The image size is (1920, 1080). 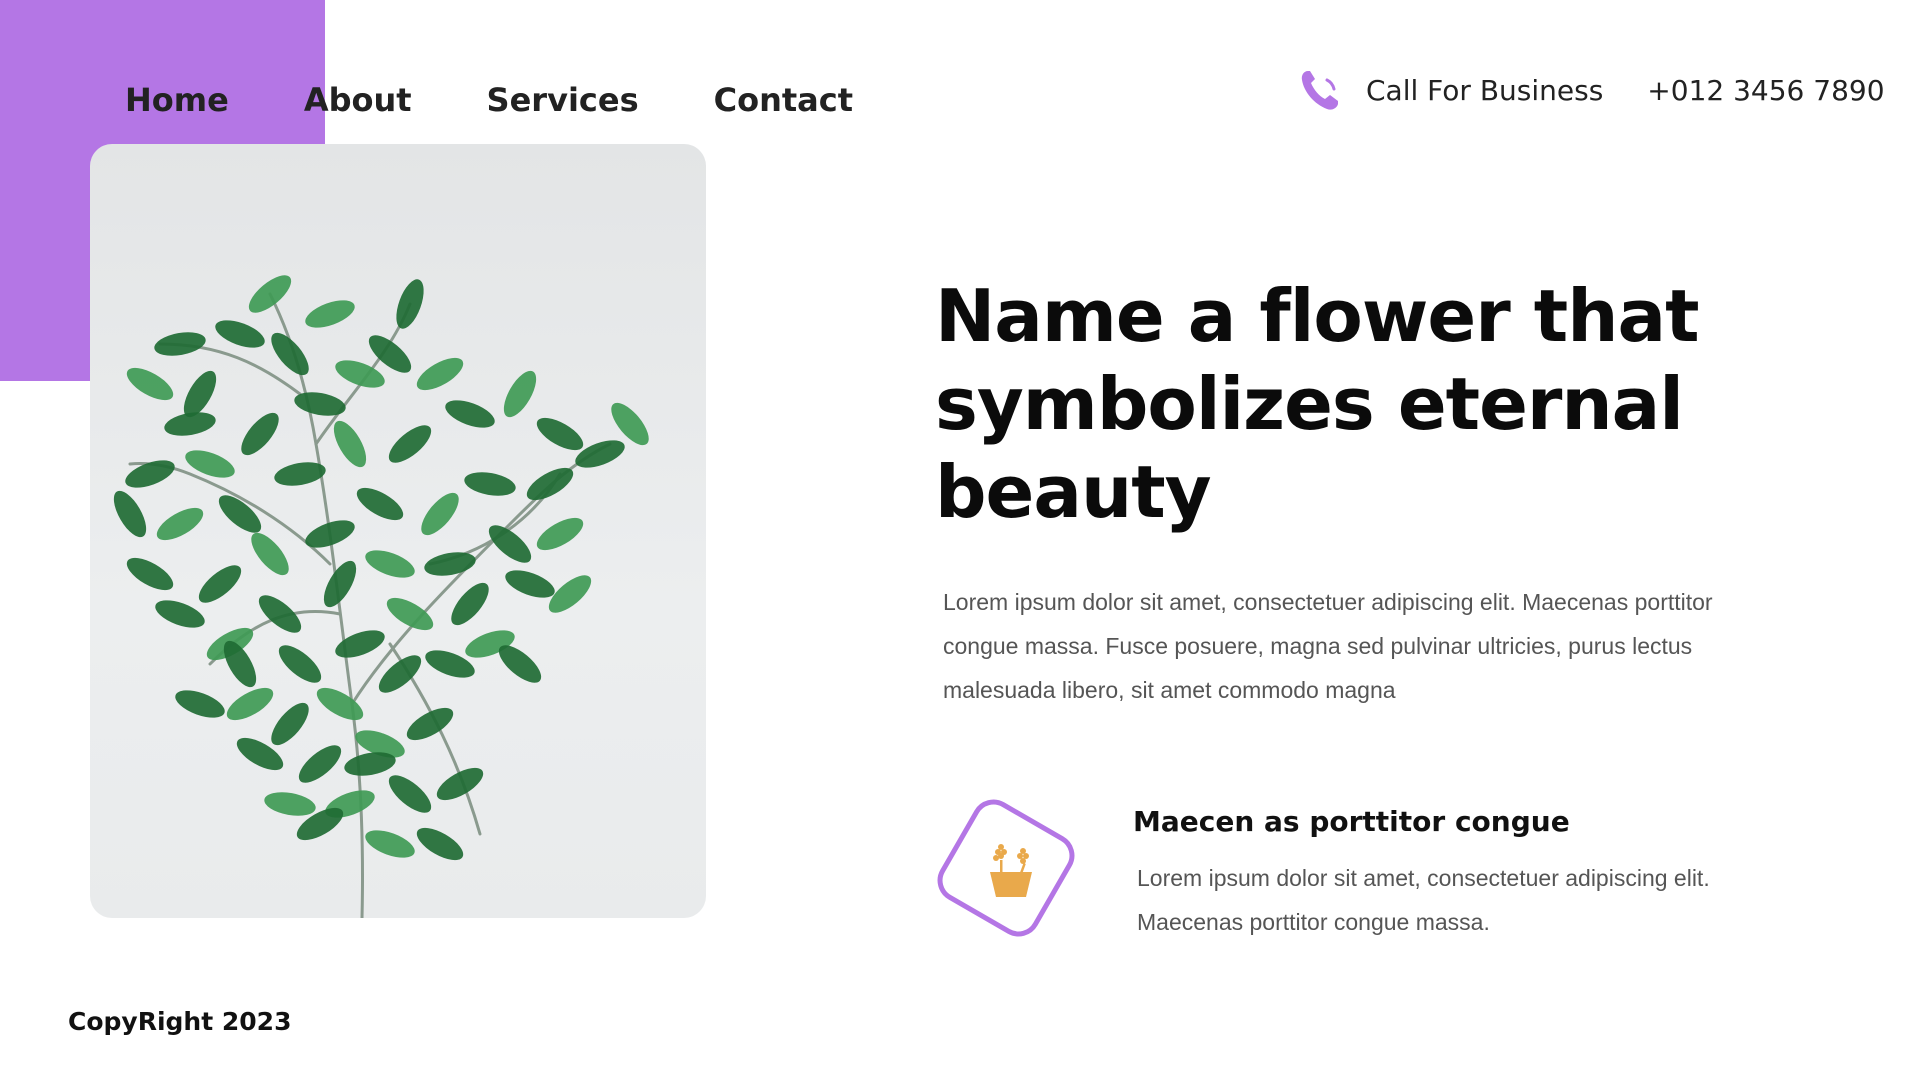 What do you see at coordinates (563, 100) in the screenshot?
I see `nav-item-services: Services` at bounding box center [563, 100].